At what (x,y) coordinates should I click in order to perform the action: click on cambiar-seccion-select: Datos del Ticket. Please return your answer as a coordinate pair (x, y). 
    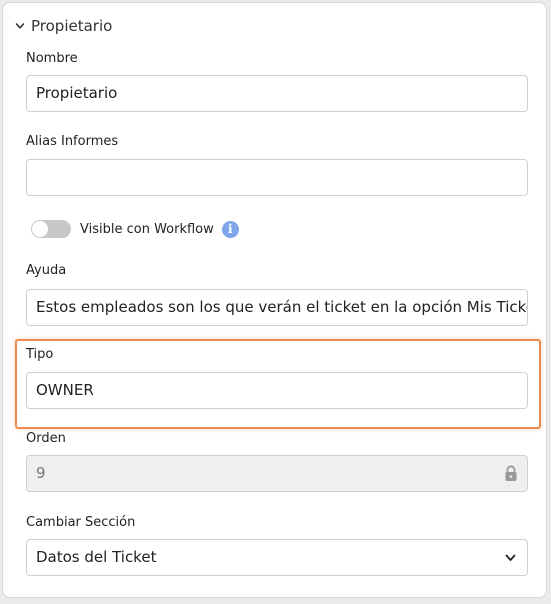
    Looking at the image, I should click on (277, 557).